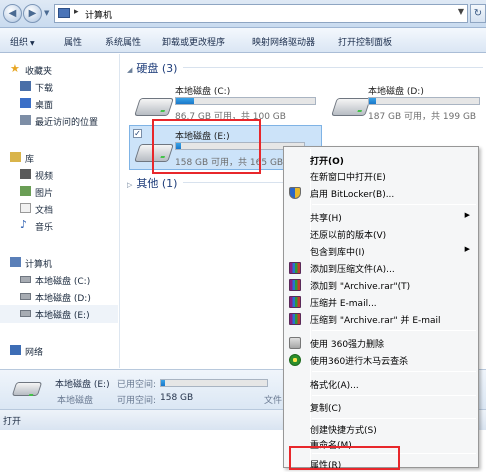 The height and width of the screenshot is (472, 486). Describe the element at coordinates (344, 458) in the screenshot. I see `annotation-highlight-properties` at that location.